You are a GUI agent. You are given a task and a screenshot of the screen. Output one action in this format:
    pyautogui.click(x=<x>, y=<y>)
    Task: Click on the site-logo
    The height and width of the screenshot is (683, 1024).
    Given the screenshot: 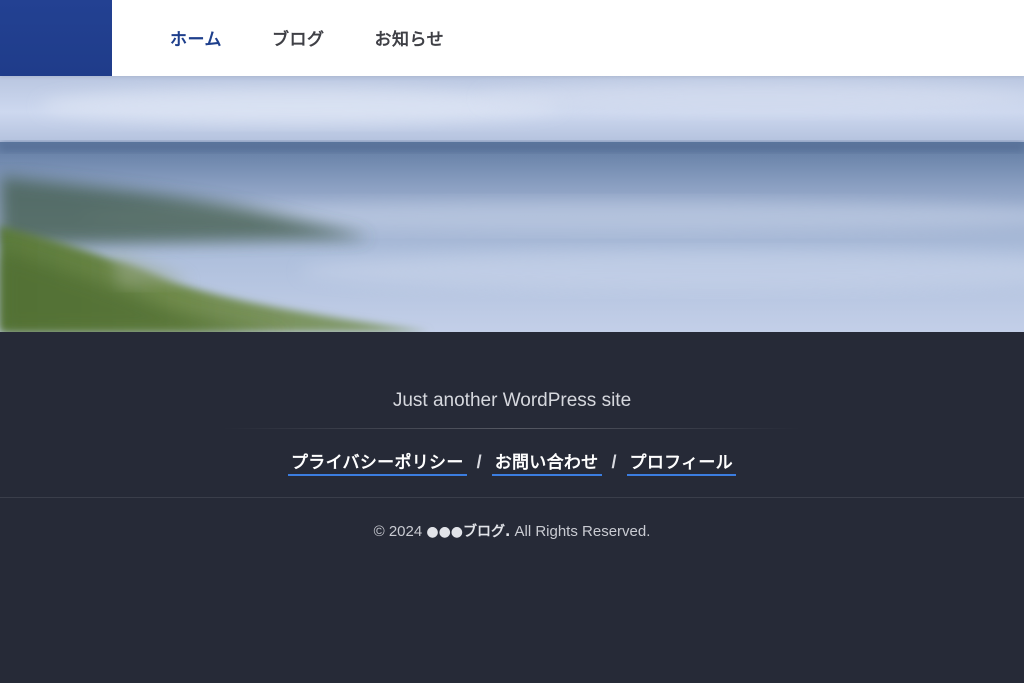 What is the action you would take?
    pyautogui.click(x=56, y=38)
    